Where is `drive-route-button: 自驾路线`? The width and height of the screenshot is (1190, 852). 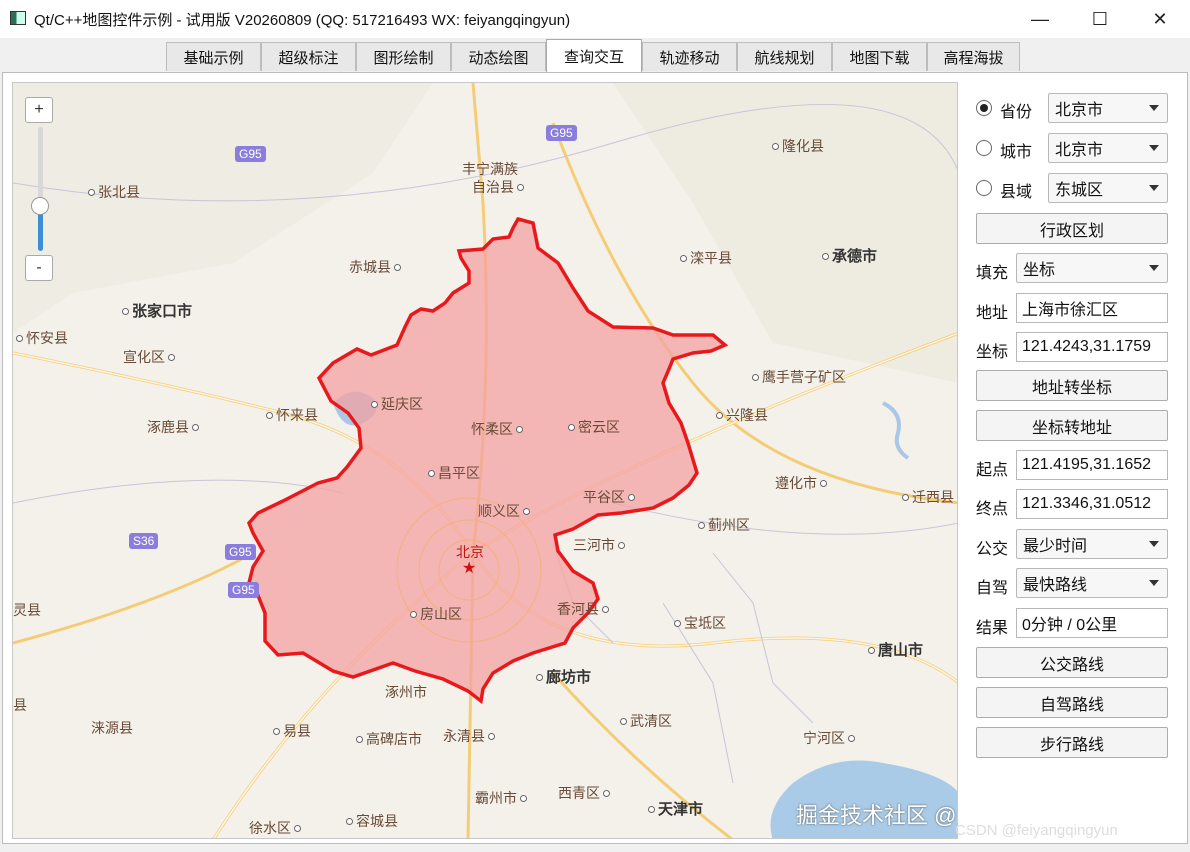 drive-route-button: 自驾路线 is located at coordinates (1072, 702).